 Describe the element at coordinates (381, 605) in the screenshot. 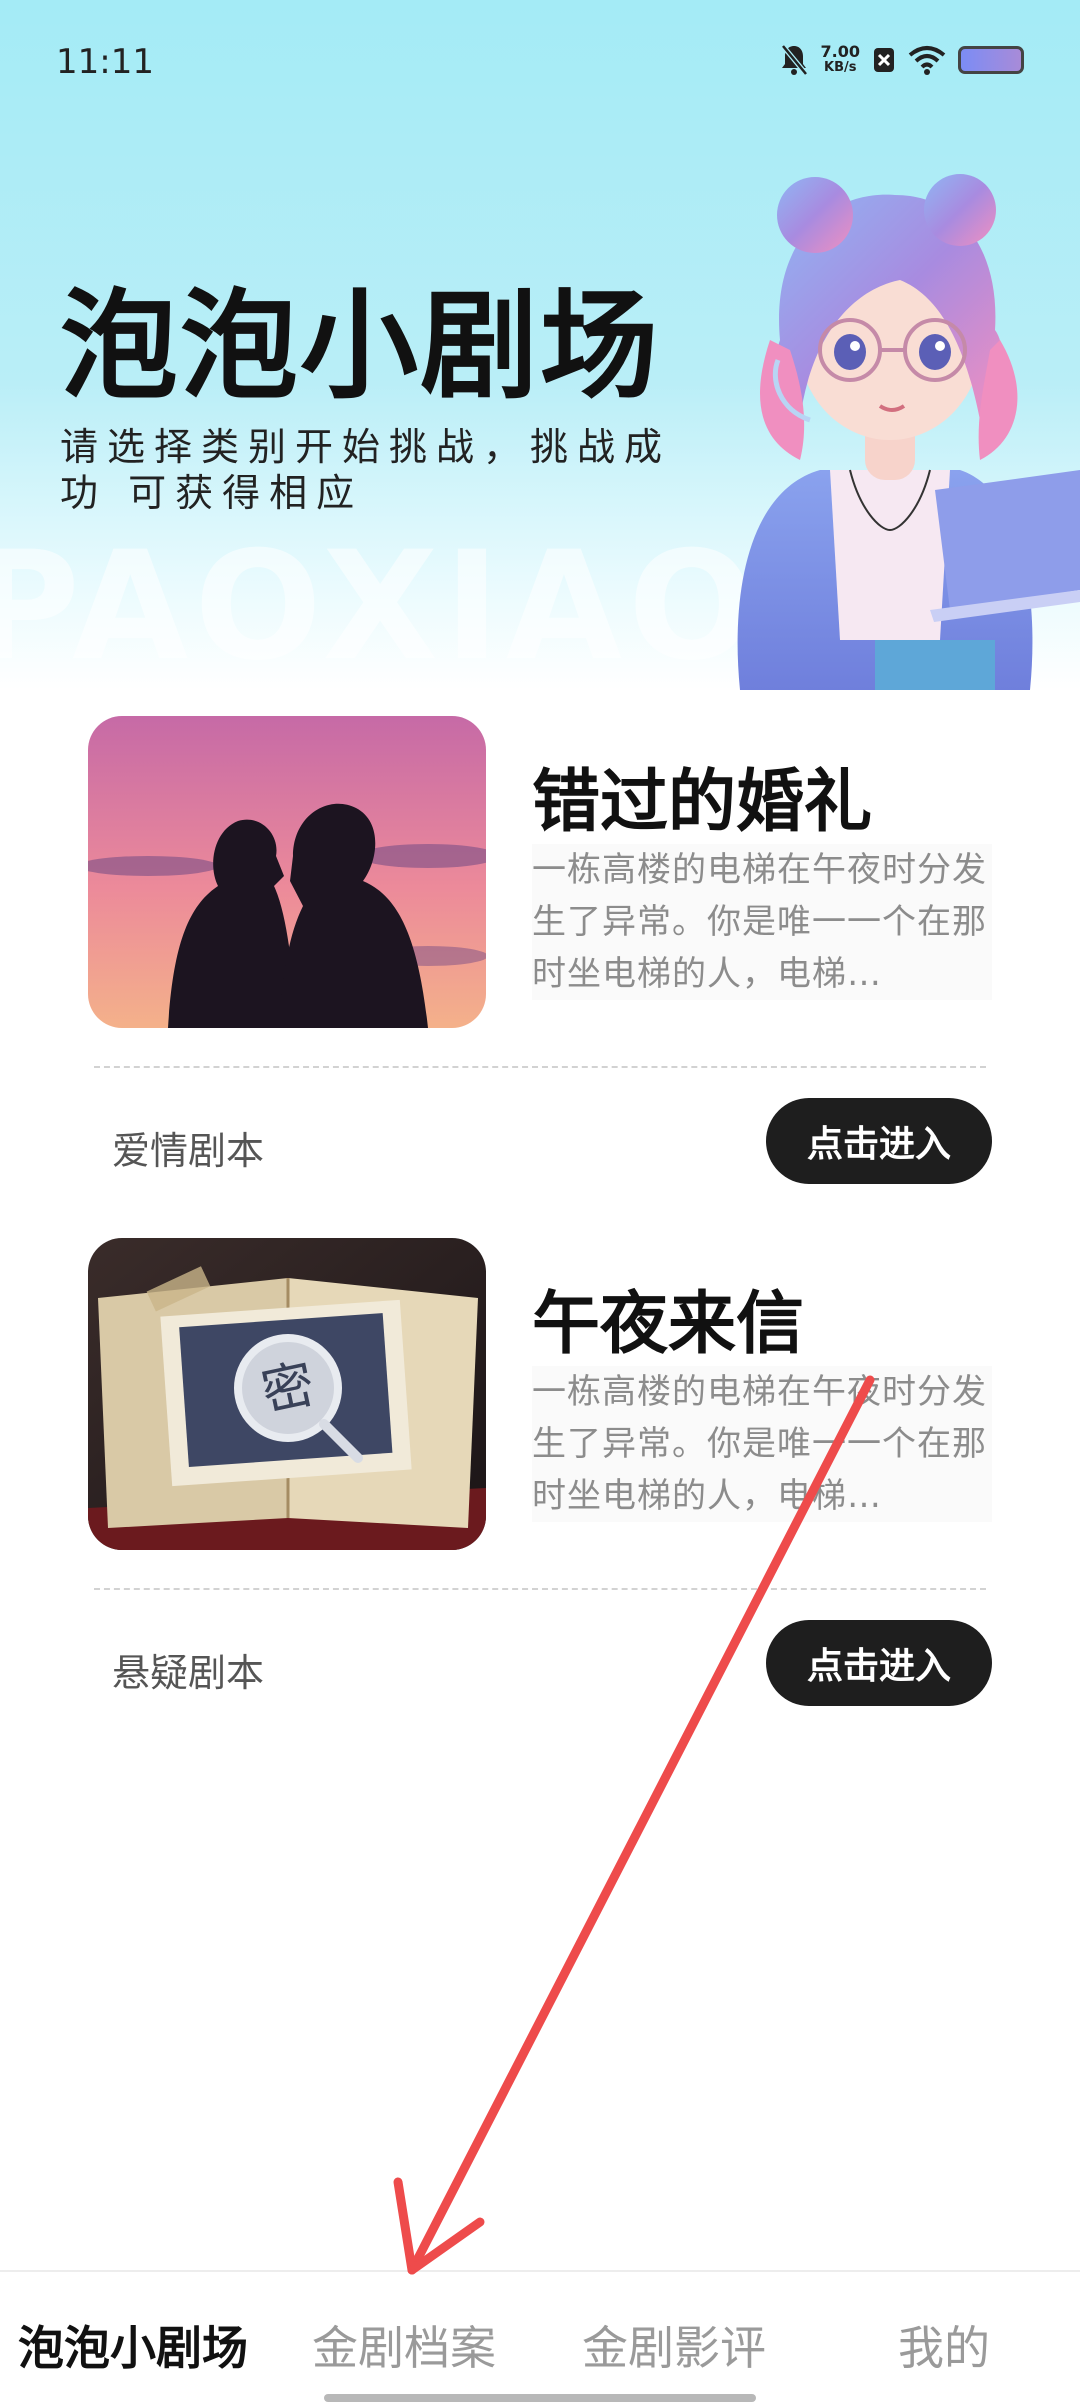

I see `hero-watermark: PAOXIAO` at that location.